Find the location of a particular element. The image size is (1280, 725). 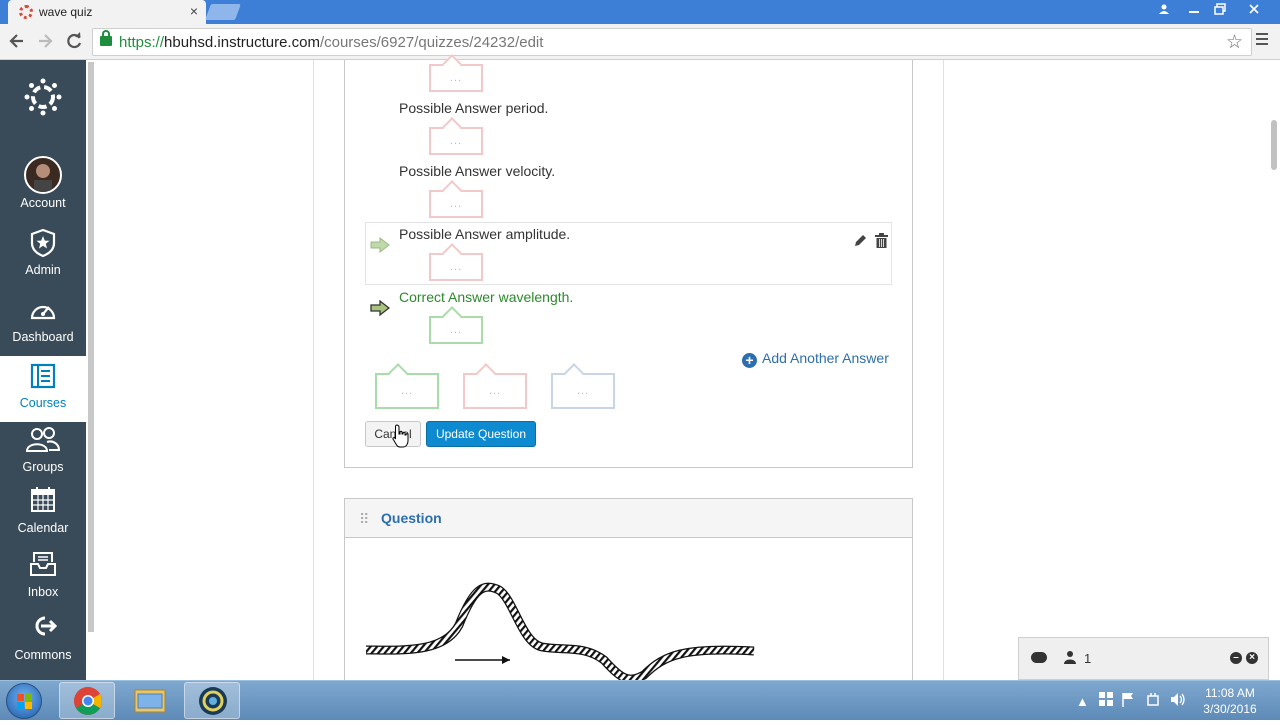

question-title: Question is located at coordinates (411, 518).